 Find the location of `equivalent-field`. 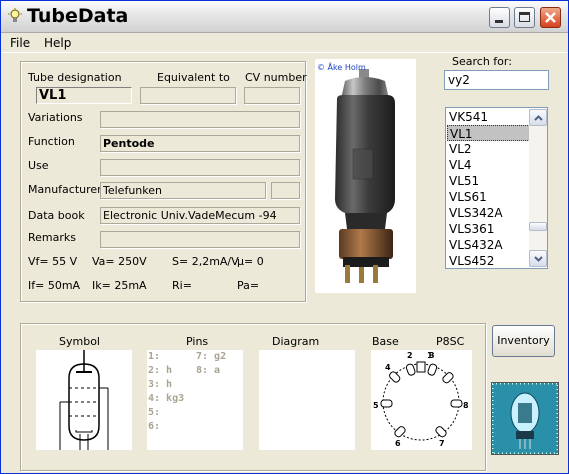

equivalent-field is located at coordinates (188, 95).